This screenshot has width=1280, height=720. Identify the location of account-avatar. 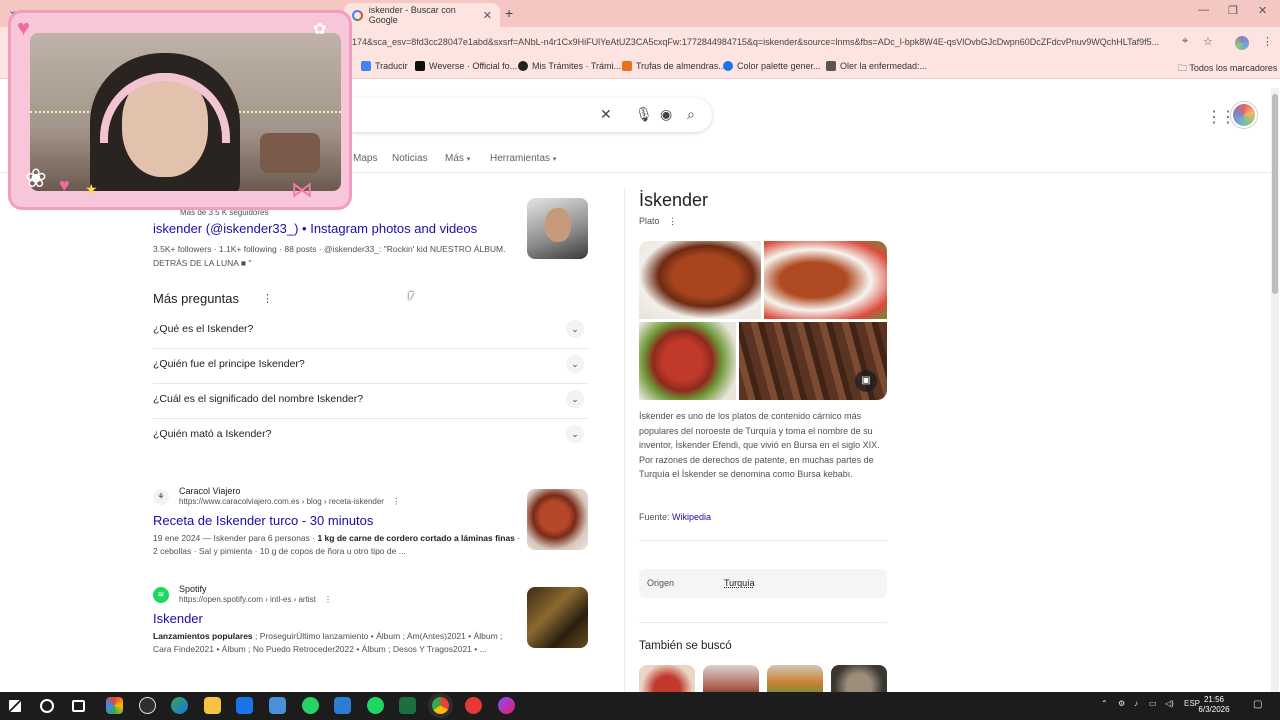
(1244, 115).